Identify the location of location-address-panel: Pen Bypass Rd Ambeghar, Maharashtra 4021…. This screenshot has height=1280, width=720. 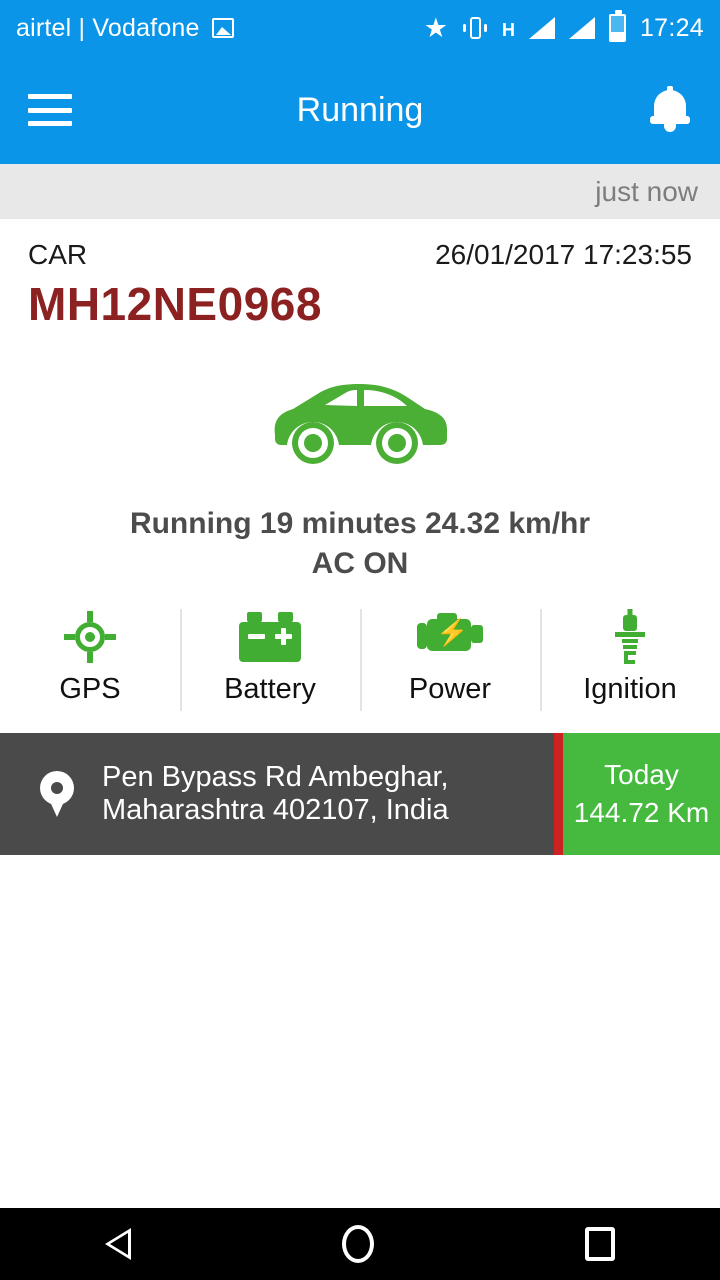
(277, 794).